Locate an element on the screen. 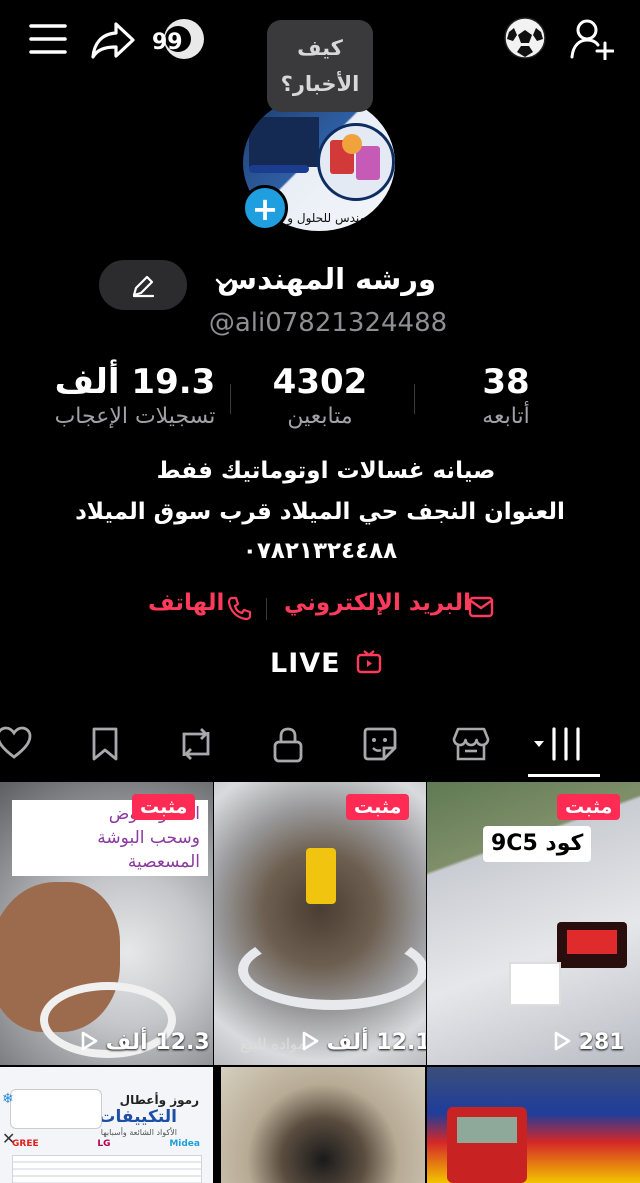 The height and width of the screenshot is (1183, 640). quote-badge-text: 99 is located at coordinates (167, 42).